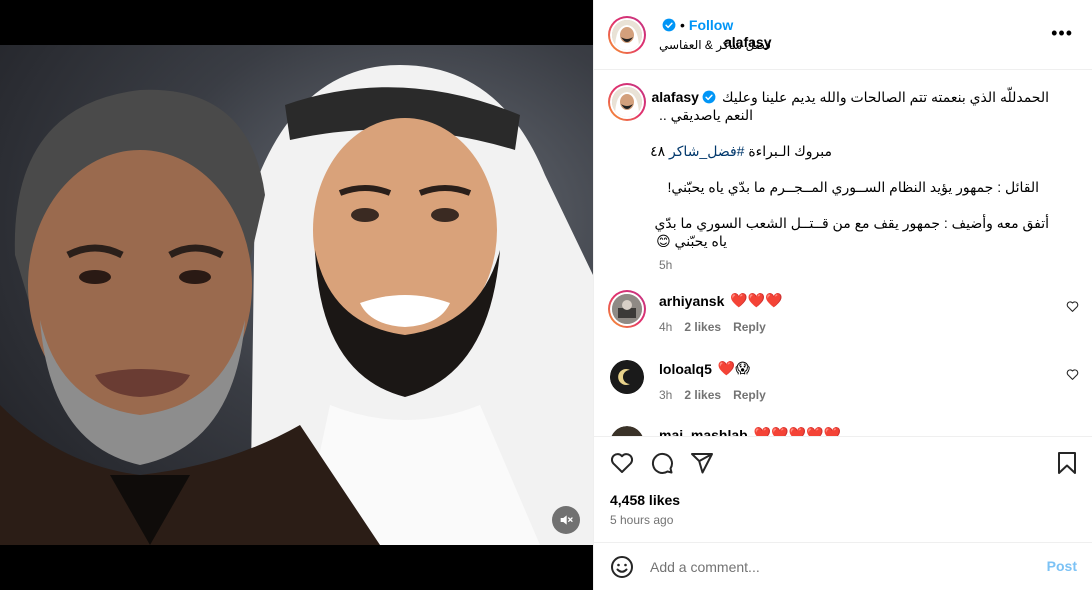 This screenshot has height=590, width=1092. What do you see at coordinates (665, 327) in the screenshot?
I see `comment-time: 4h` at bounding box center [665, 327].